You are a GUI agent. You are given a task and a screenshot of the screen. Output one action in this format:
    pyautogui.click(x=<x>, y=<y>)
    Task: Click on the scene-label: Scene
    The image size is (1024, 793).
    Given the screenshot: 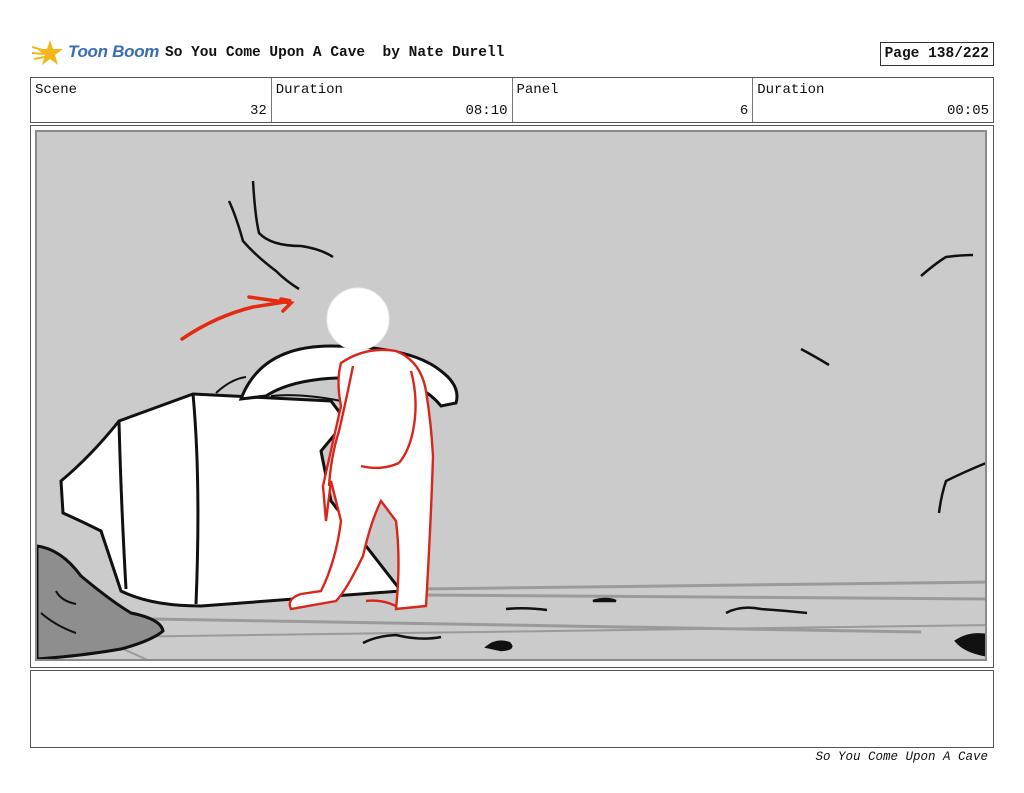 What is the action you would take?
    pyautogui.click(x=56, y=90)
    